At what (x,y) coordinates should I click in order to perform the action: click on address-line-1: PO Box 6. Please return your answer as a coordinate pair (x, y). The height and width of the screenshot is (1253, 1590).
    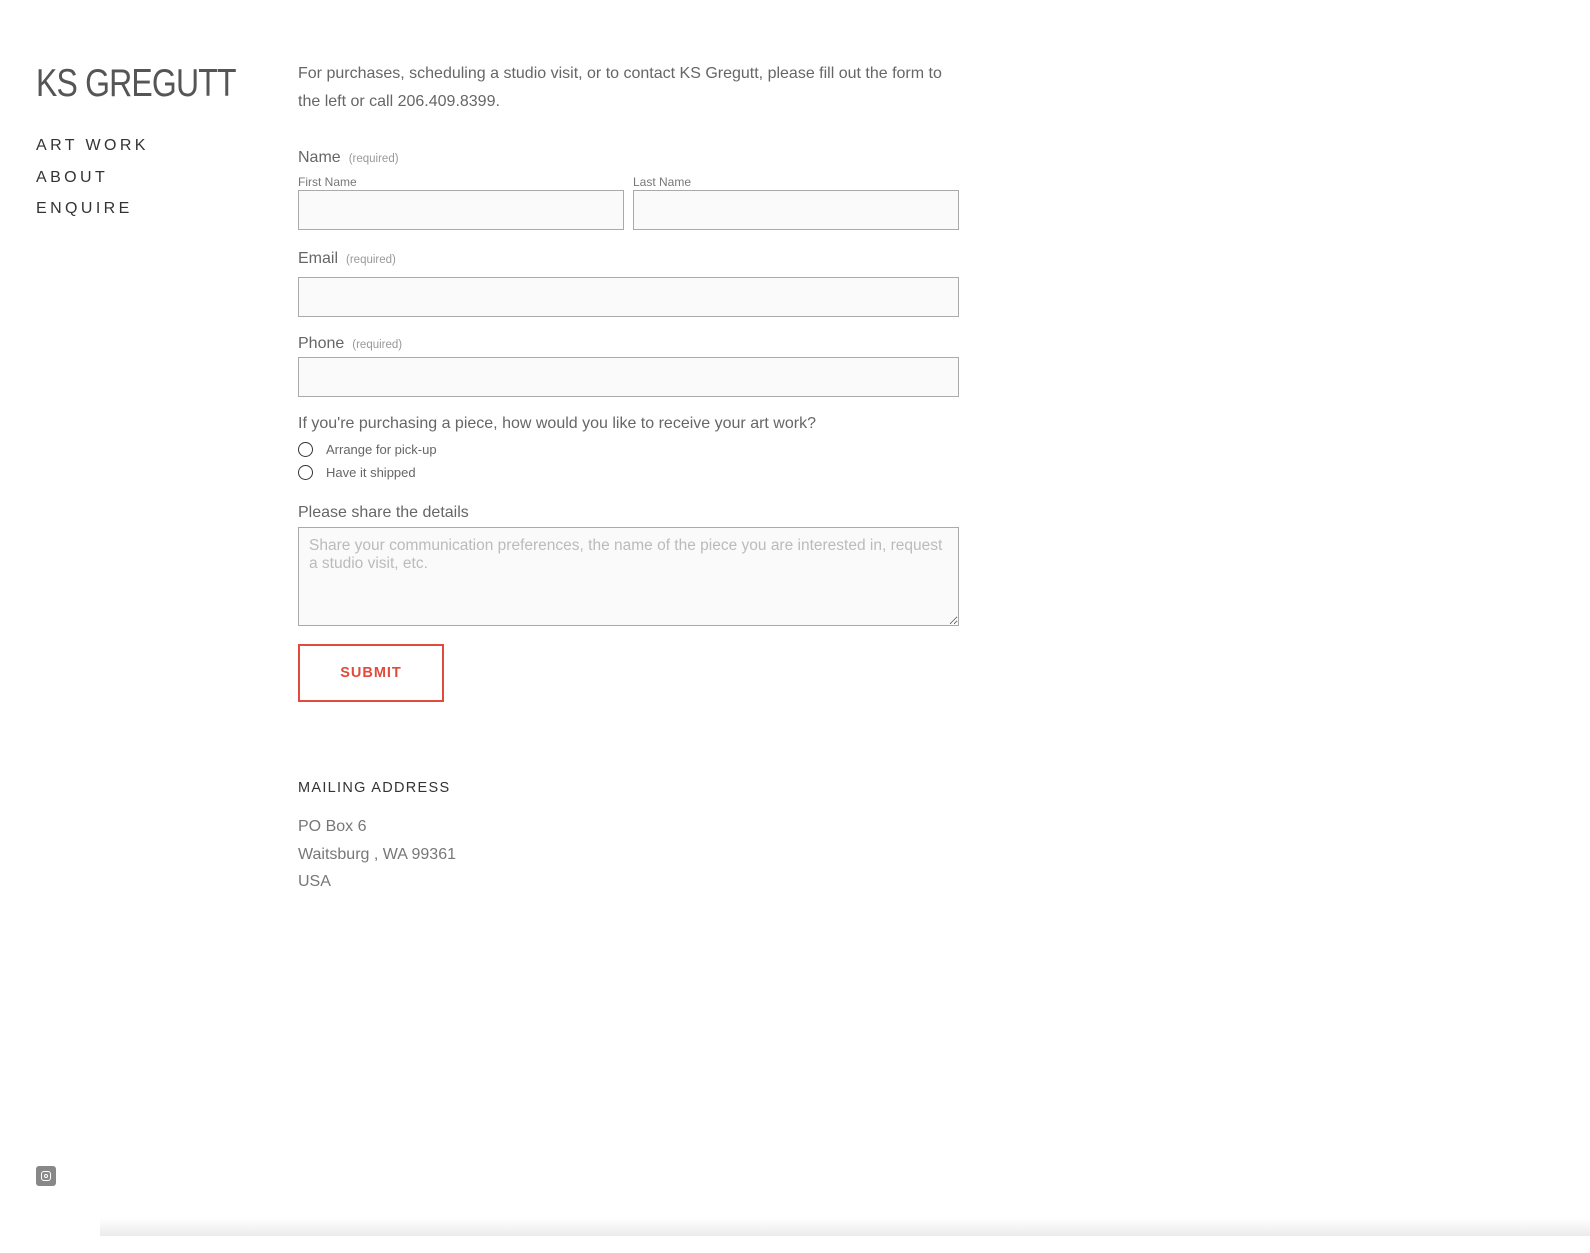
    Looking at the image, I should click on (332, 826).